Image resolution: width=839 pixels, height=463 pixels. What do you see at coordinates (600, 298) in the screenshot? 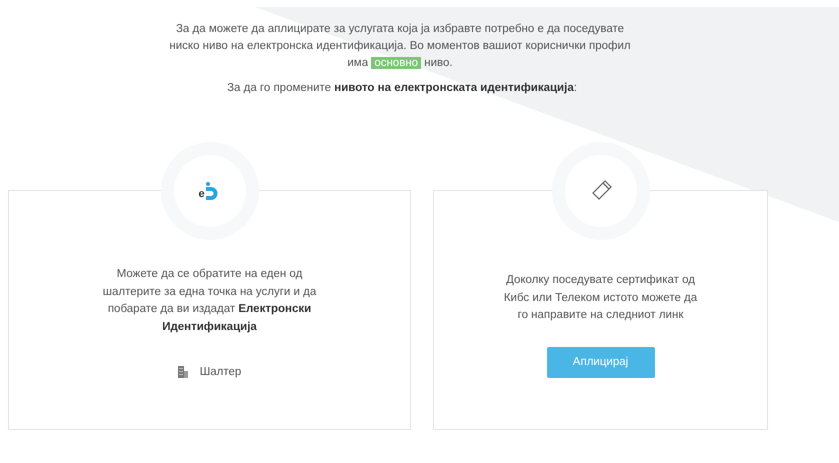
I see `option-description: Доколку поседувате сертификат од Кибс или Телеком истото можете да го направите на следниот линк` at bounding box center [600, 298].